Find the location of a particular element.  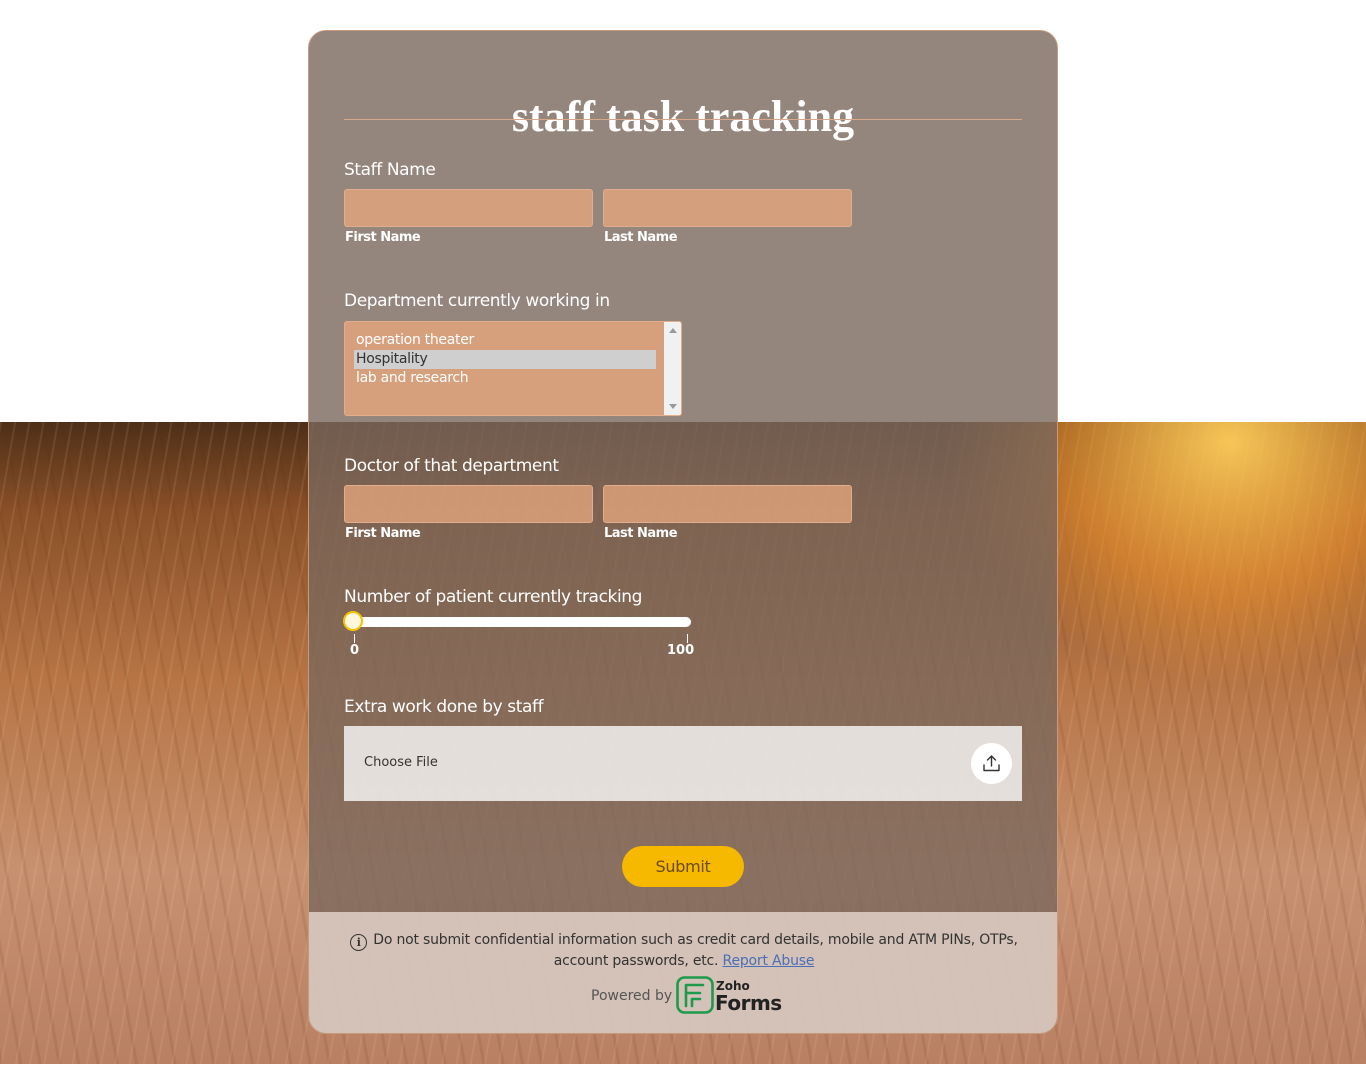

staff-first-name-input is located at coordinates (468, 208).